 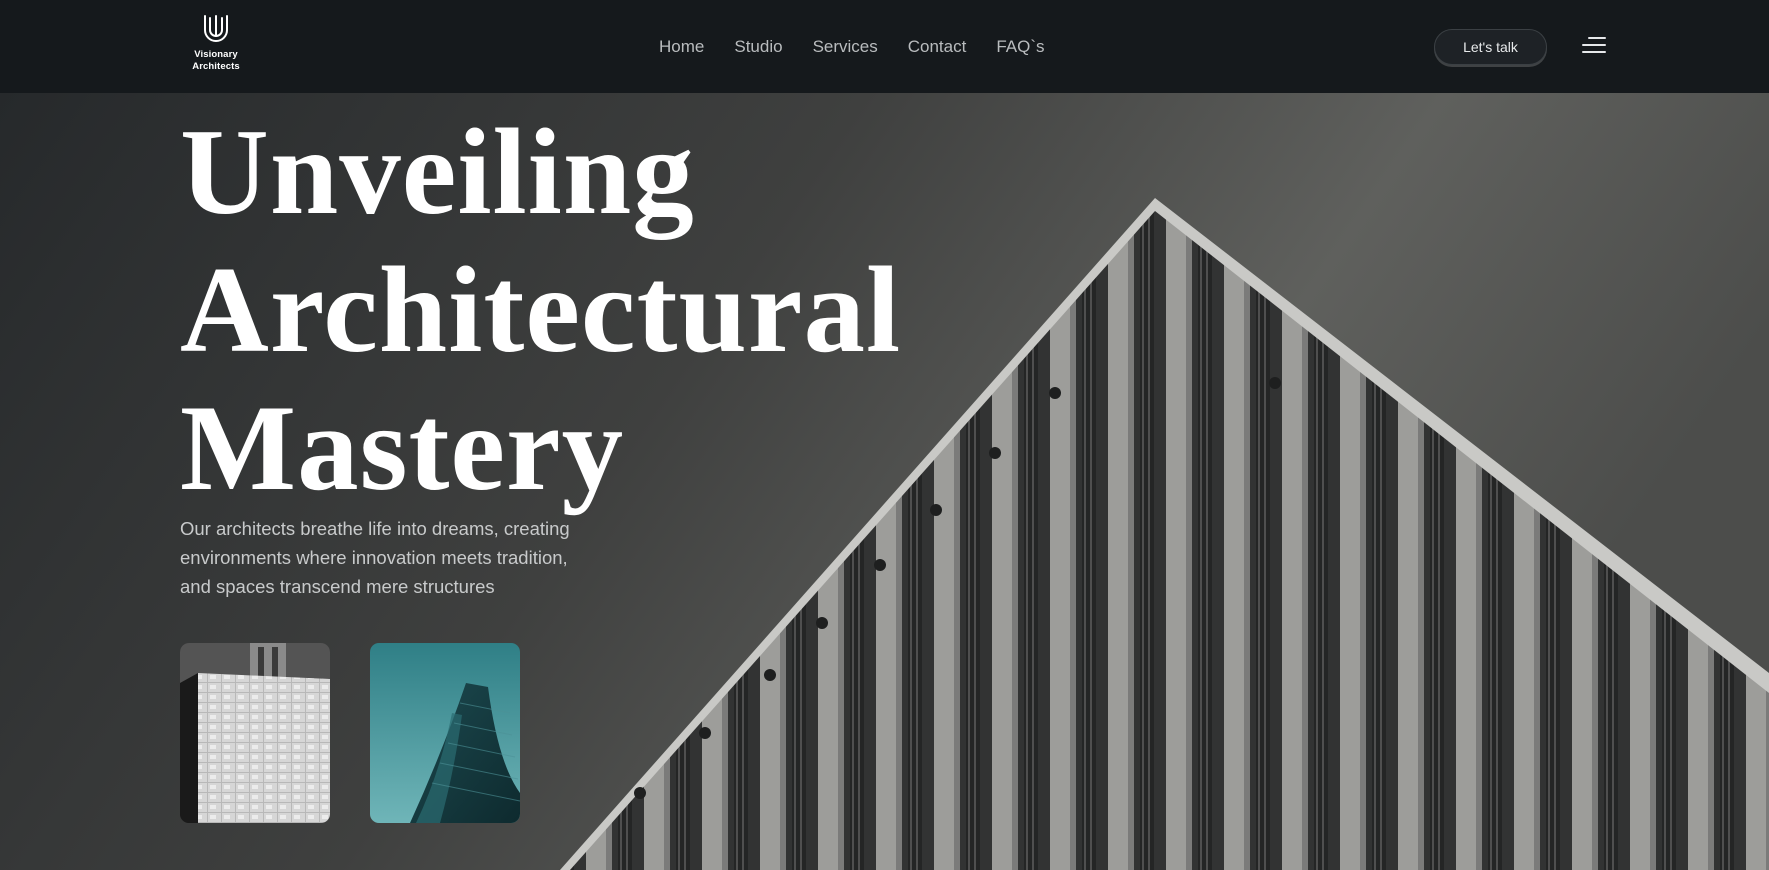 What do you see at coordinates (216, 54) in the screenshot?
I see `brand-name-line1: Visionary` at bounding box center [216, 54].